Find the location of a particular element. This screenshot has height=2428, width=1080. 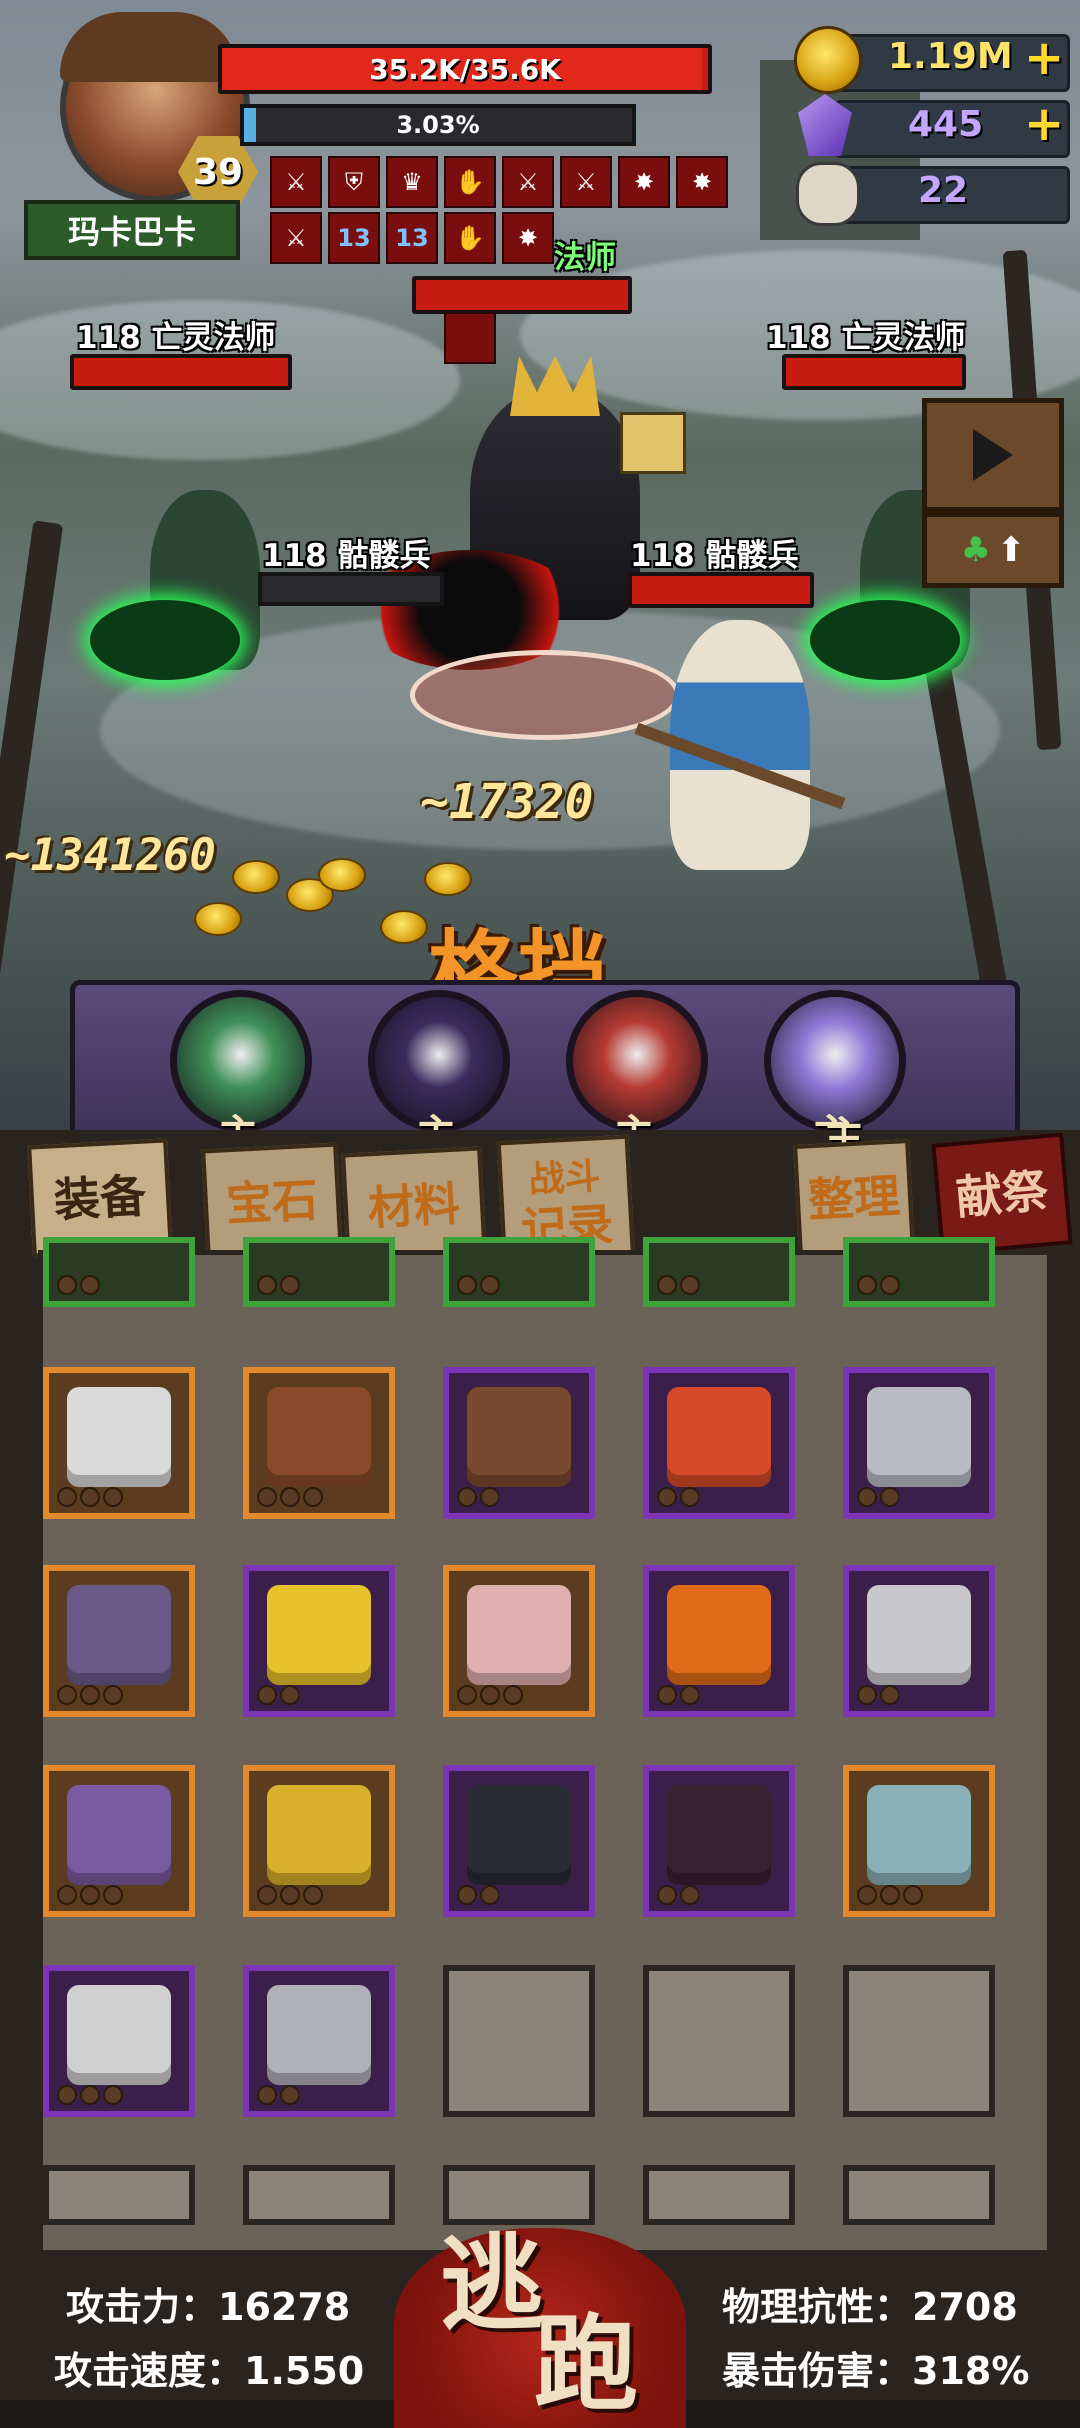

flee-label: 逃 is located at coordinates (492, 2284).